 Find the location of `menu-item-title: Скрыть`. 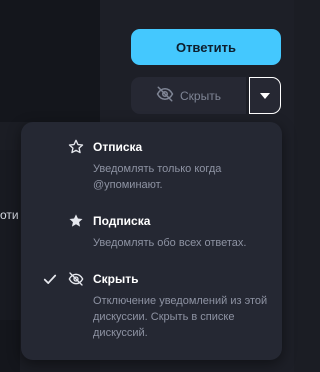

menu-item-title: Скрыть is located at coordinates (116, 279).